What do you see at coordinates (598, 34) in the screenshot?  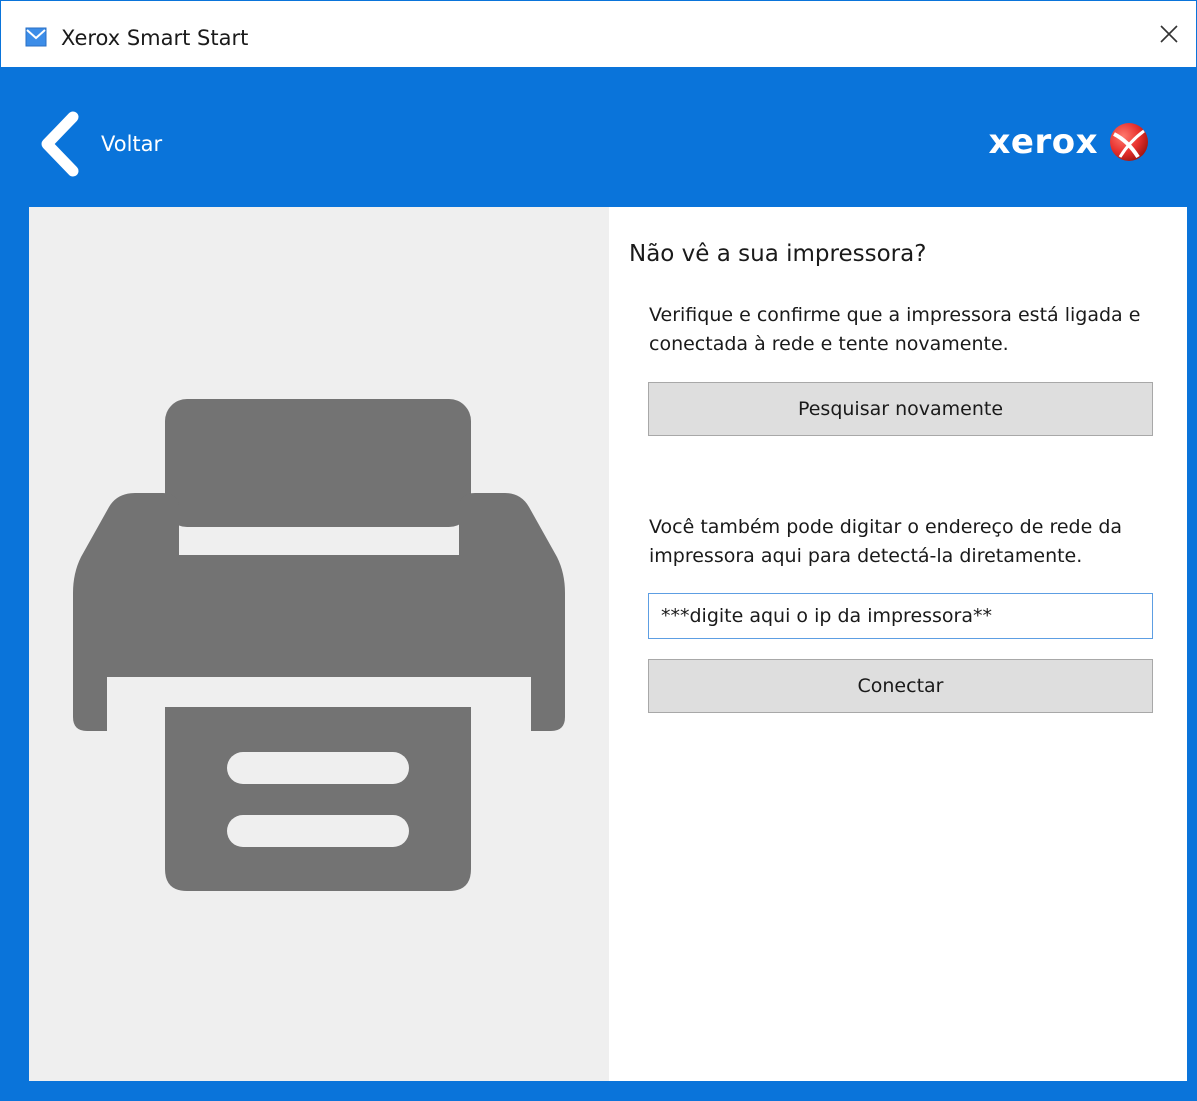 I see `title-bar: Xerox Smart Start` at bounding box center [598, 34].